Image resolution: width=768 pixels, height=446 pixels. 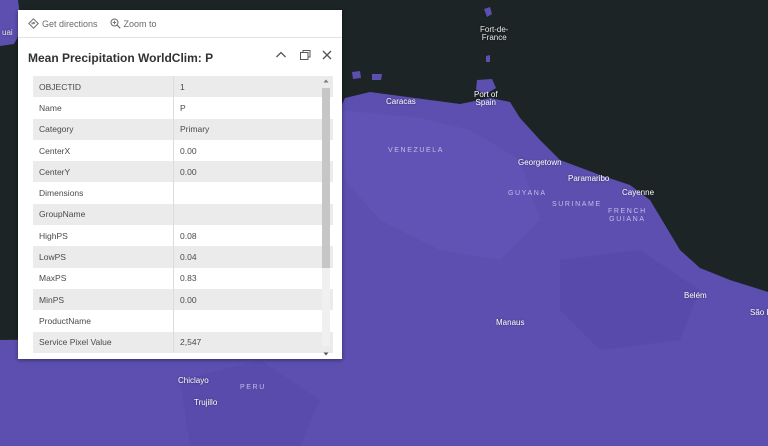 What do you see at coordinates (281, 55) in the screenshot?
I see `collapse-chevron-up-icon` at bounding box center [281, 55].